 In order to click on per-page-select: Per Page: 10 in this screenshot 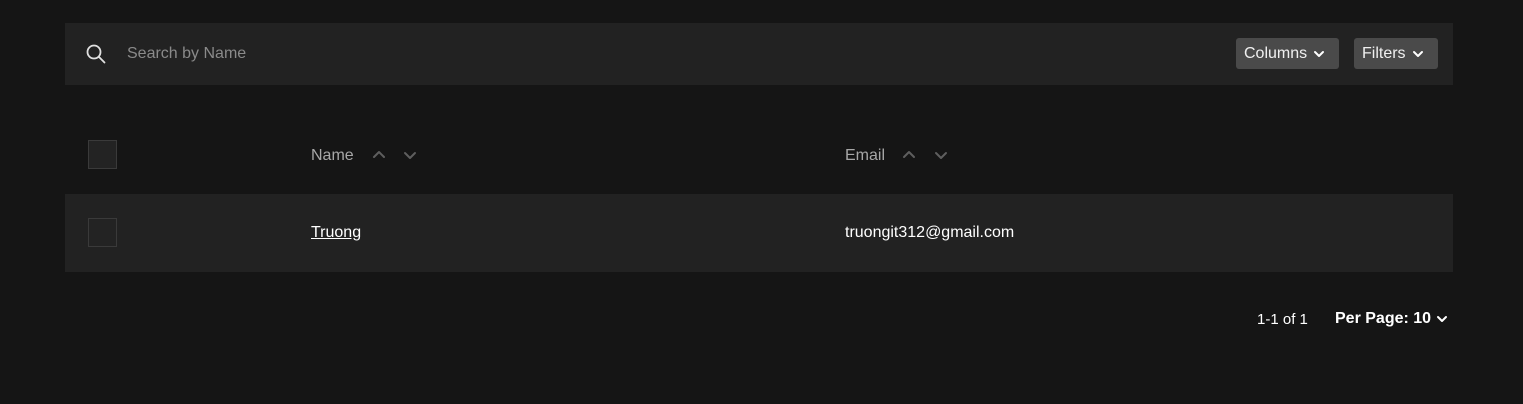, I will do `click(1391, 319)`.